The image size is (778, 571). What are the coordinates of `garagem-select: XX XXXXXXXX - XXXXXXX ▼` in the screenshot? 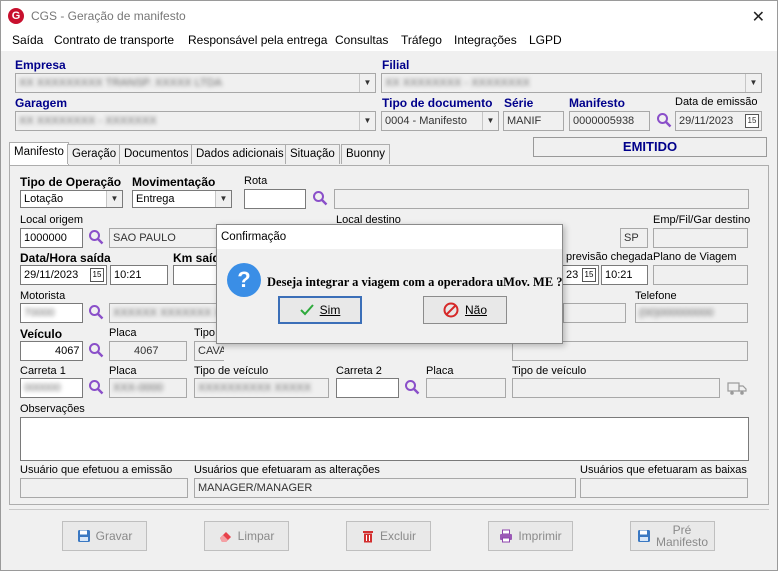 It's located at (195, 121).